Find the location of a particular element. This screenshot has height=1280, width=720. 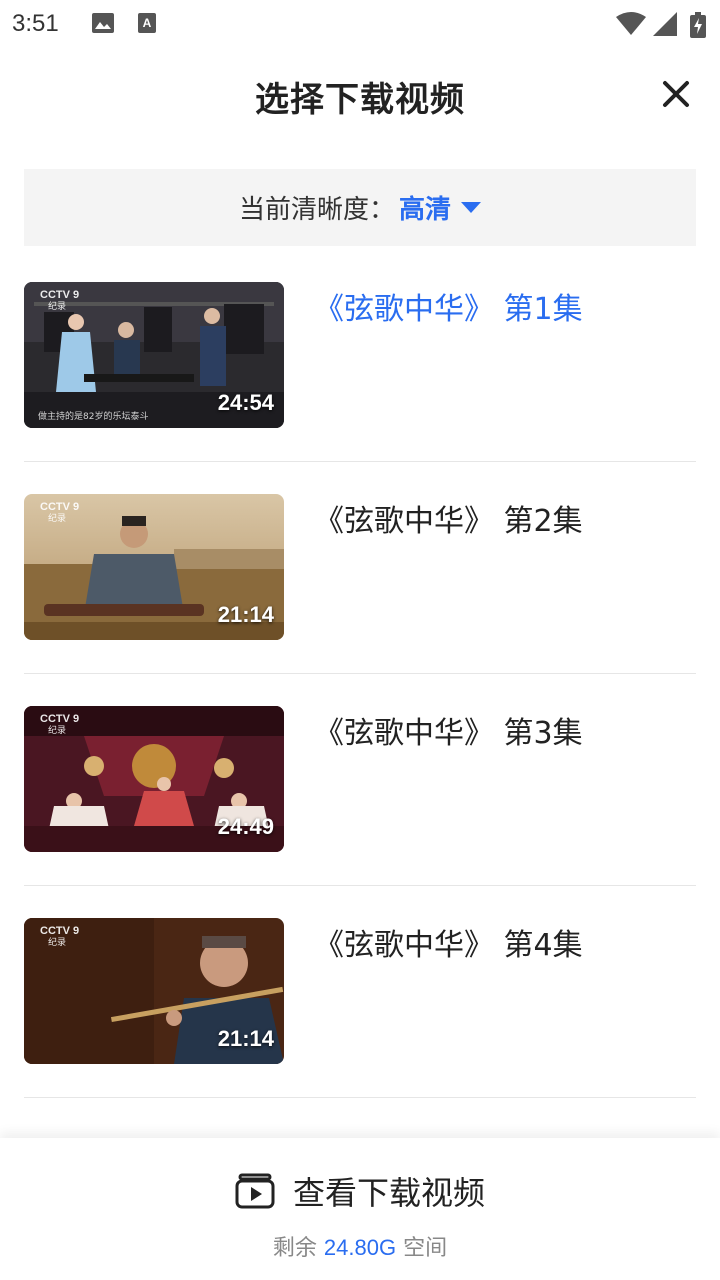

svg-text: A is located at coordinates (147, 23).